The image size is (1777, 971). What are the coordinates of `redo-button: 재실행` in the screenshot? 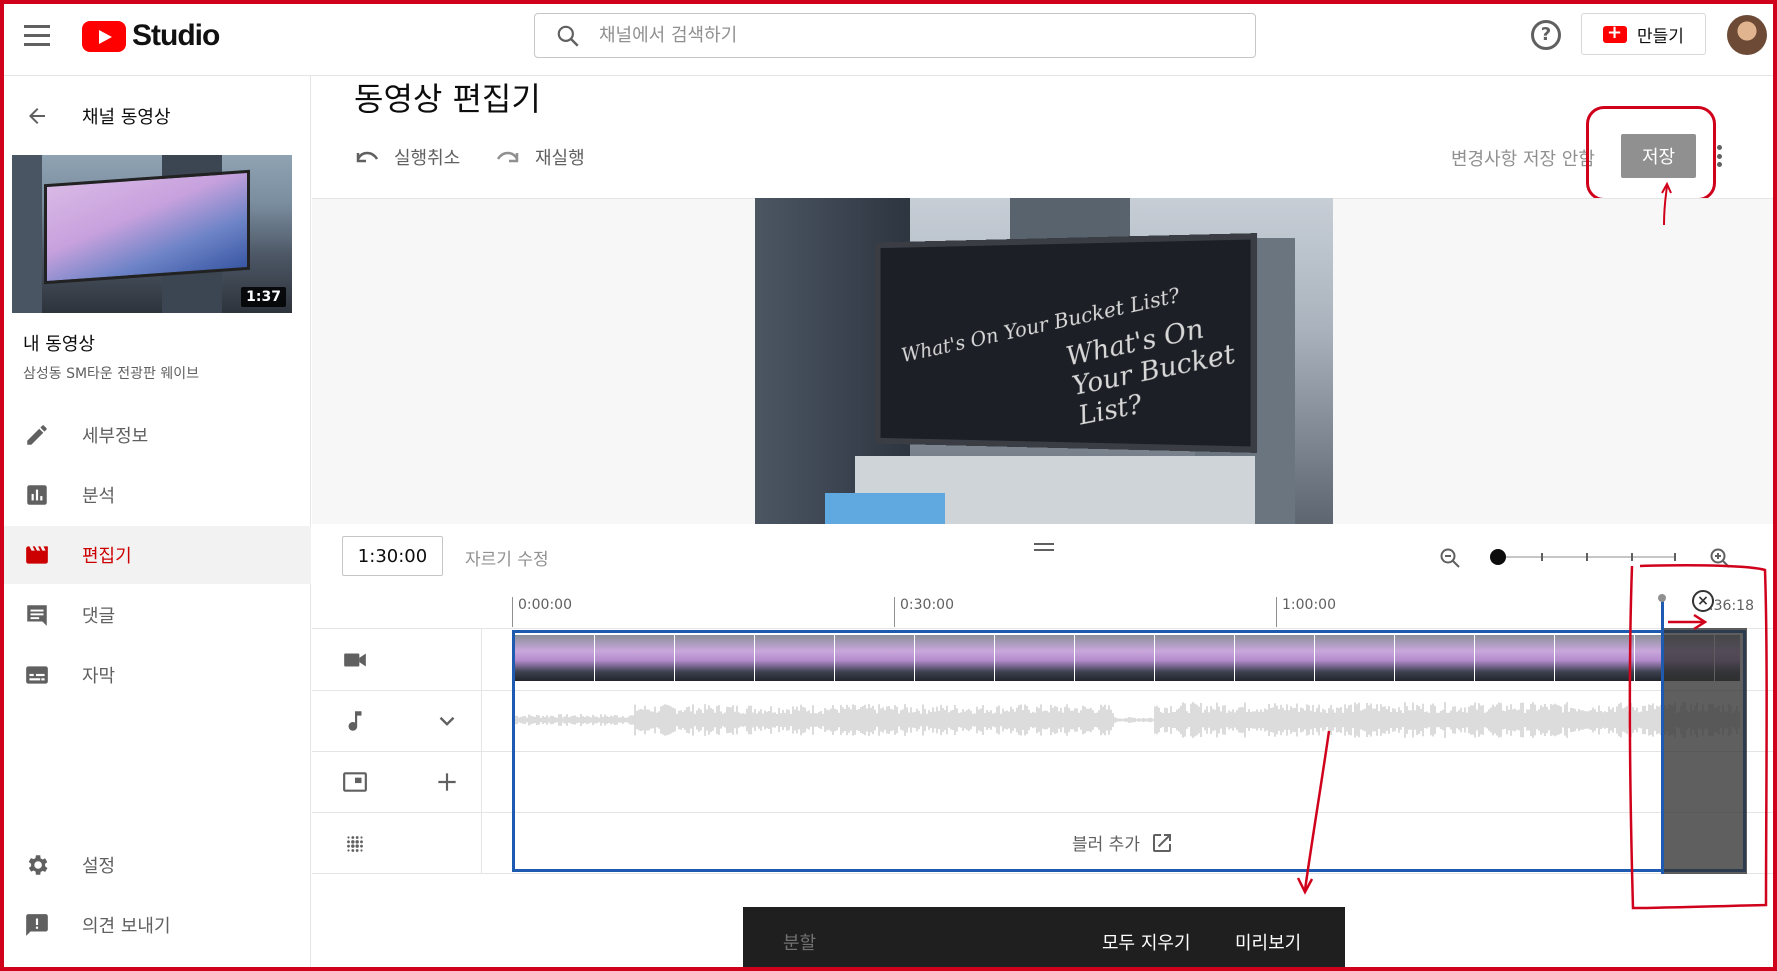 It's located at (540, 157).